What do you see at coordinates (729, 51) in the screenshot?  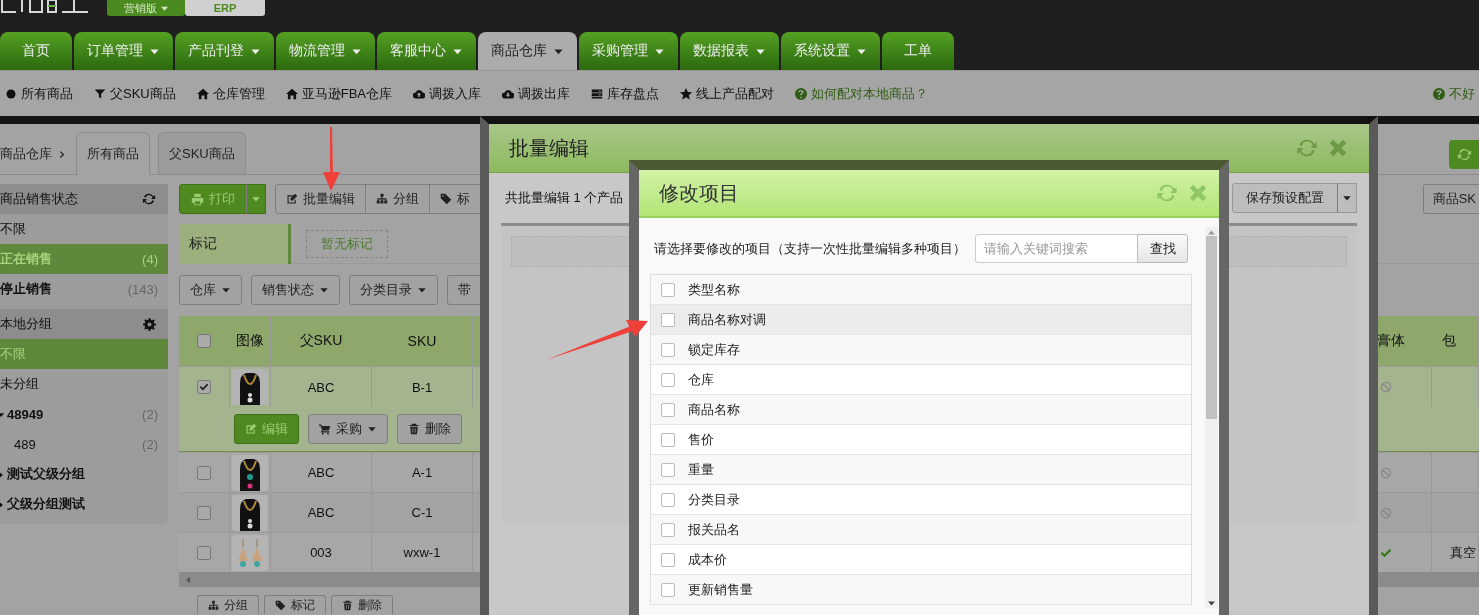 I see `nav-tab: 数据报表` at bounding box center [729, 51].